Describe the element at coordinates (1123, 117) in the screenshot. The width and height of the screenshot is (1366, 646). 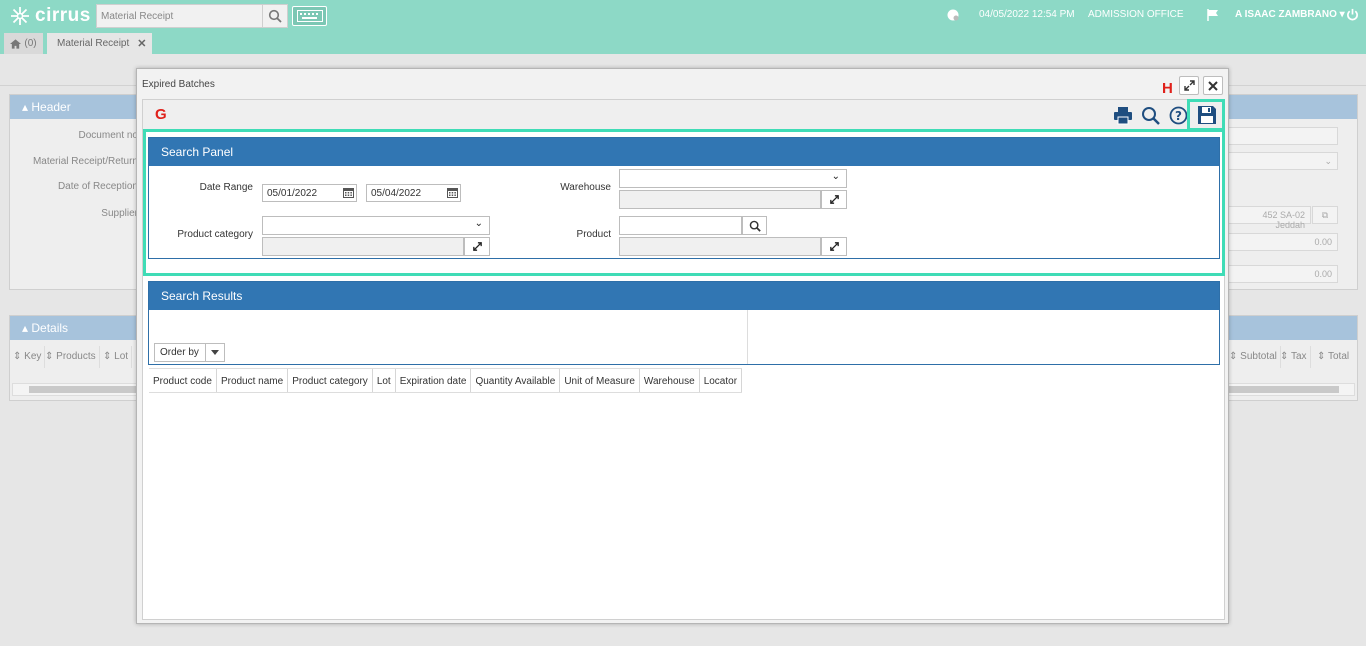
I see `print-icon` at that location.